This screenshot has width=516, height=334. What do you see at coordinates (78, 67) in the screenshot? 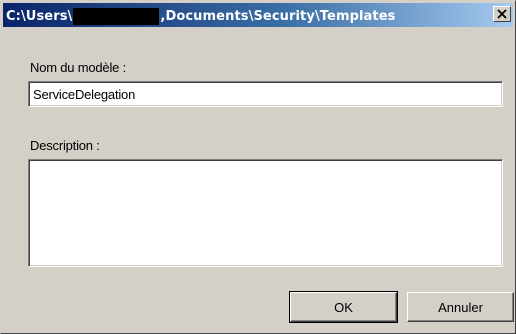
I see `template-name-label: Nom du modèle :` at bounding box center [78, 67].